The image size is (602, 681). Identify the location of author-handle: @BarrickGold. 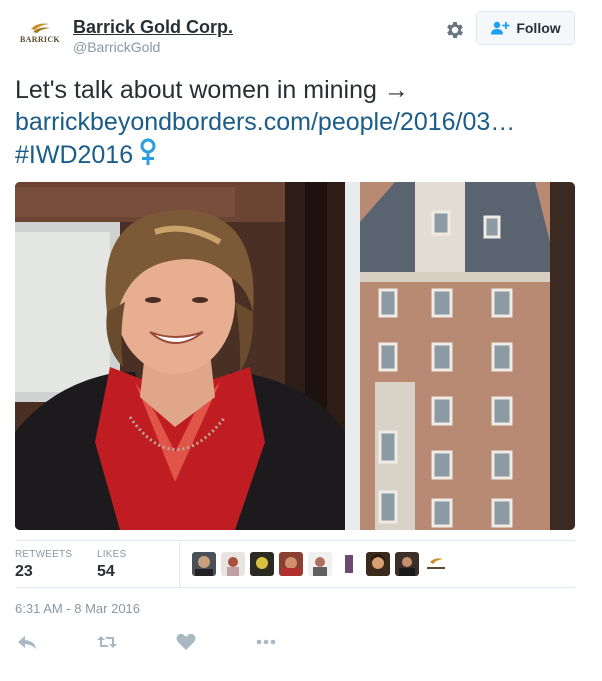
(116, 47).